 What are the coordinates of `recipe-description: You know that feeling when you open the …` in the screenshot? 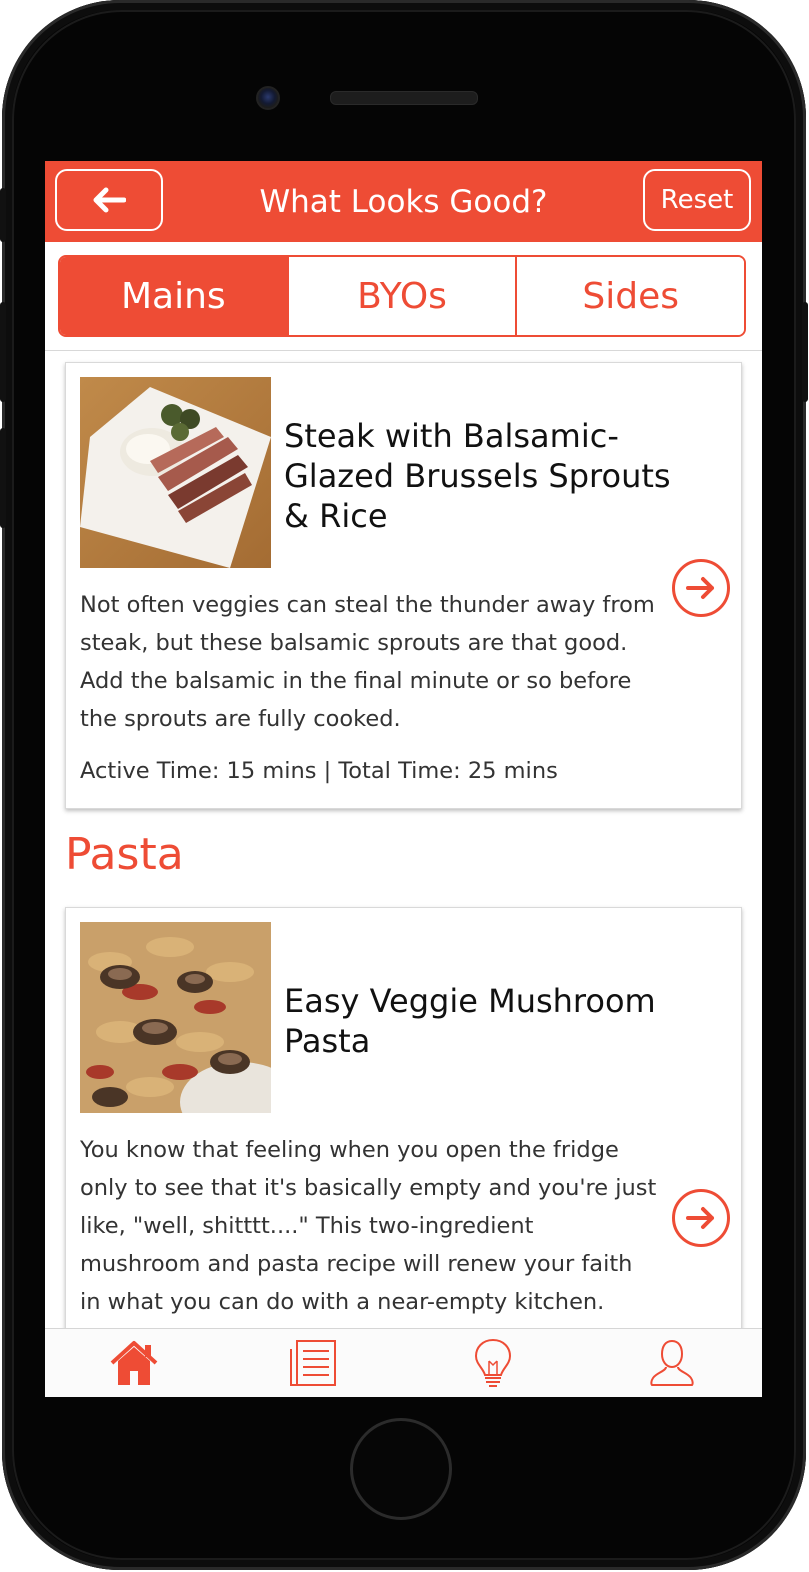 It's located at (368, 1226).